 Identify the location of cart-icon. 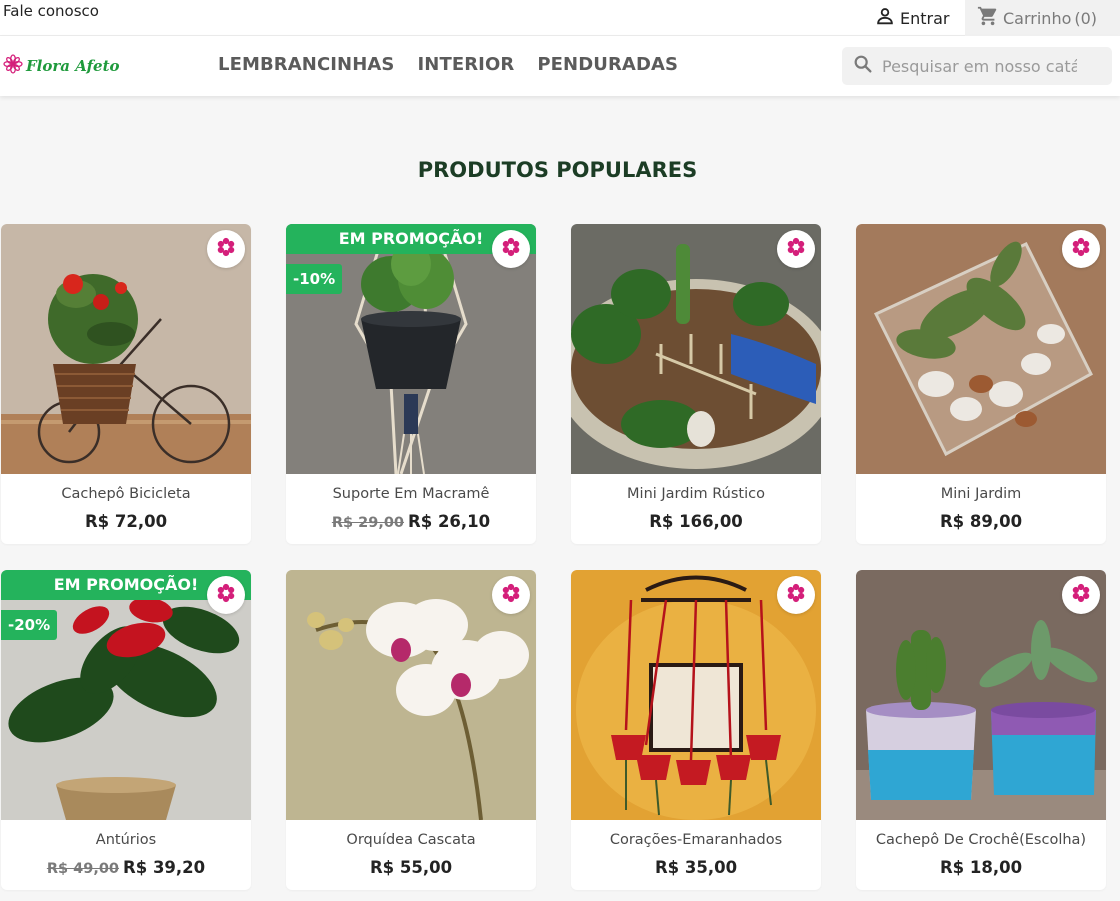
(988, 18).